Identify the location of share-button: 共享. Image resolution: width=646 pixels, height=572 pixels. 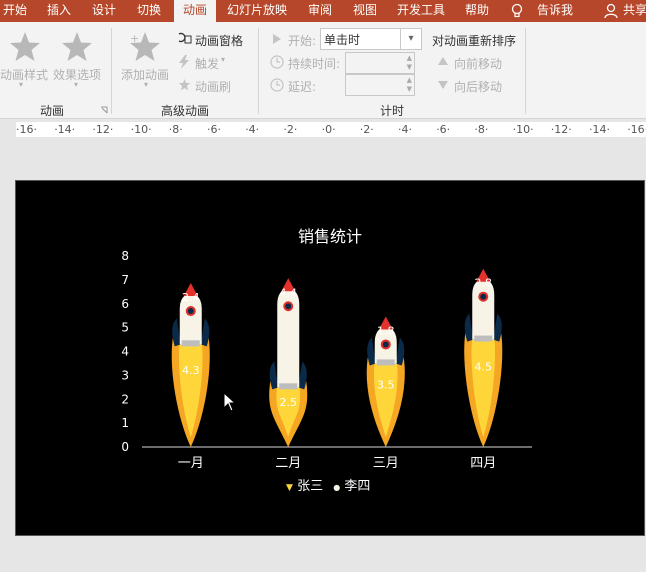
(633, 11).